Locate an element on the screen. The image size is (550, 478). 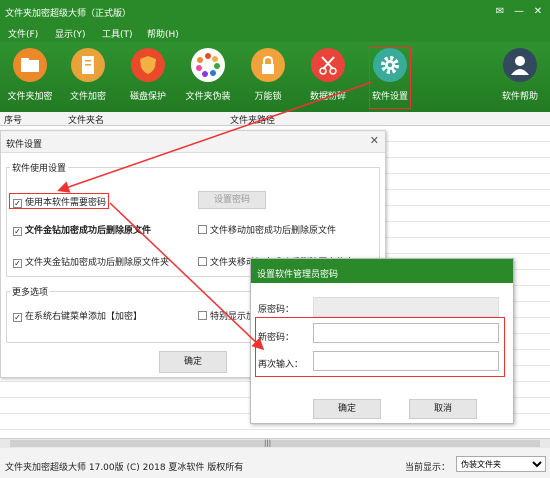
option-label: 特别显示加 is located at coordinates (233, 317).